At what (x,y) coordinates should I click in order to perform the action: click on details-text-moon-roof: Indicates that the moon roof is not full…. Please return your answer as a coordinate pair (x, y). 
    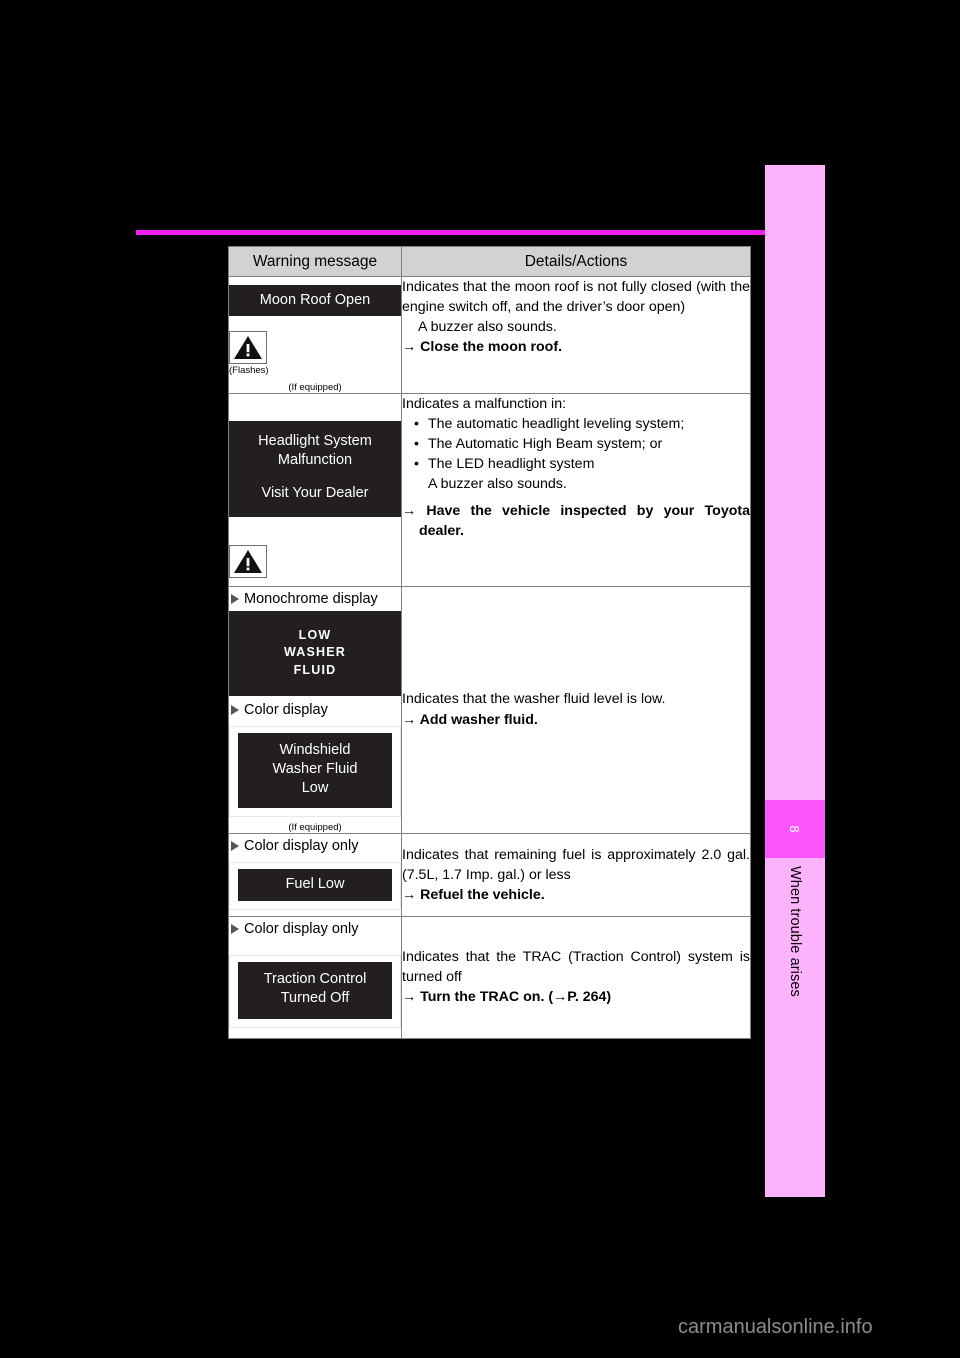
    Looking at the image, I should click on (576, 297).